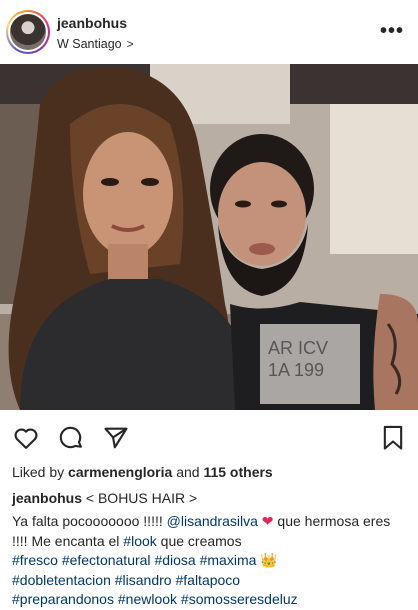 This screenshot has height=610, width=418. I want to click on hashtag-link: #maxima, so click(228, 560).